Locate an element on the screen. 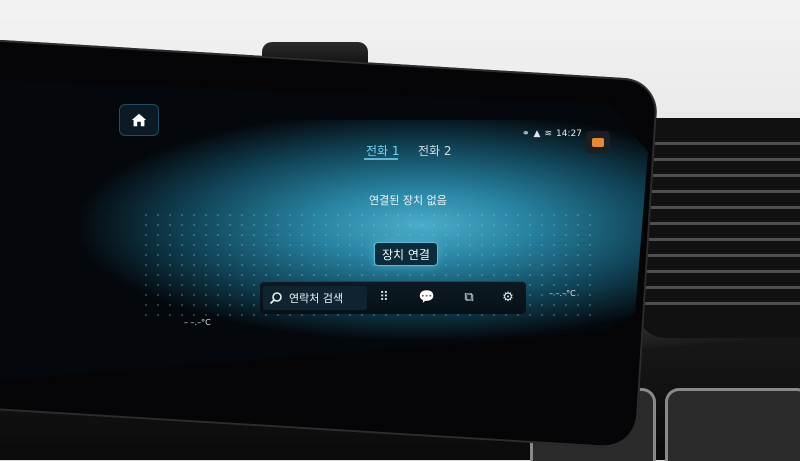 Image resolution: width=800 pixels, height=461 pixels. status-bar: ⚭ ▲ ≋ 14:27 is located at coordinates (552, 134).